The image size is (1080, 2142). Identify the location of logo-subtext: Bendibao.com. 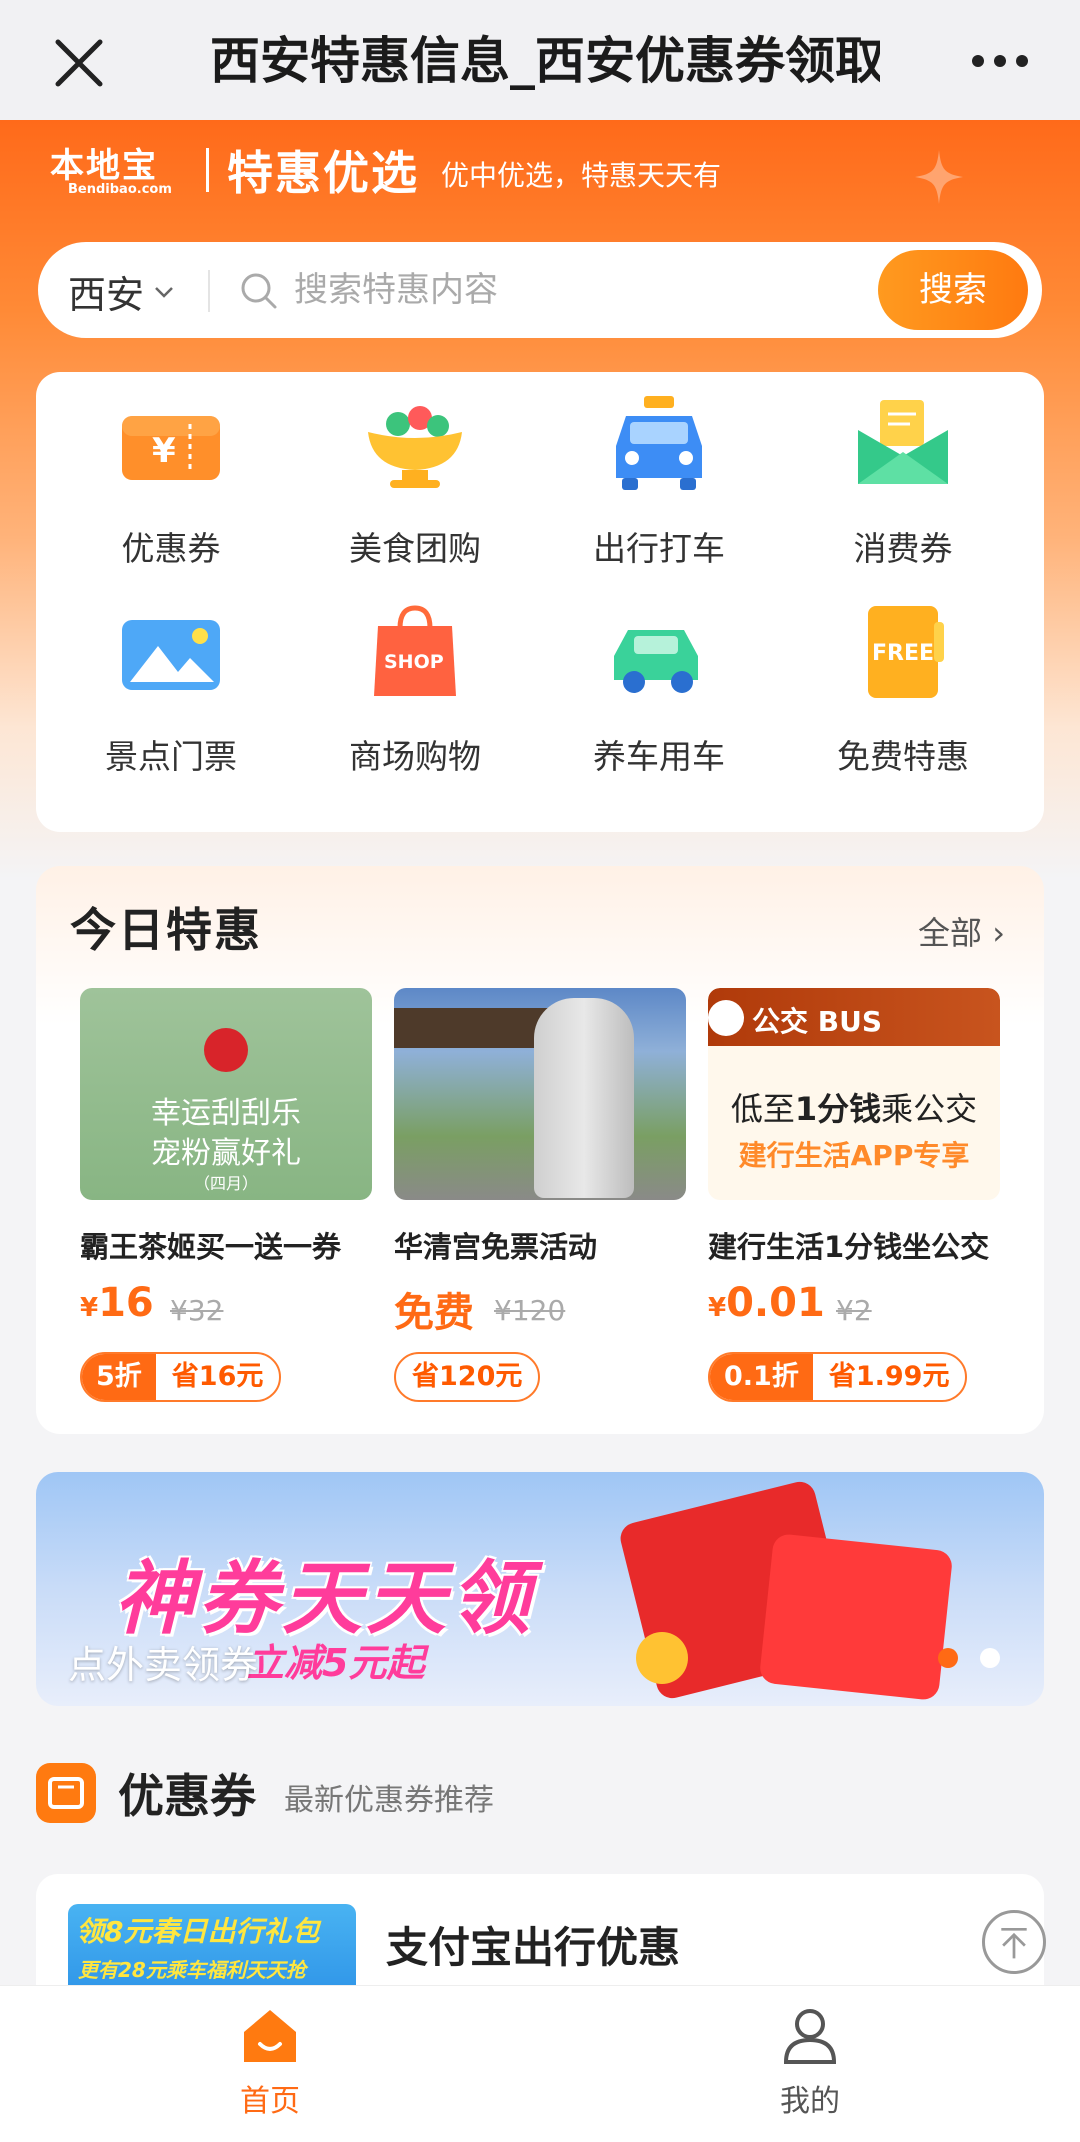
(120, 189).